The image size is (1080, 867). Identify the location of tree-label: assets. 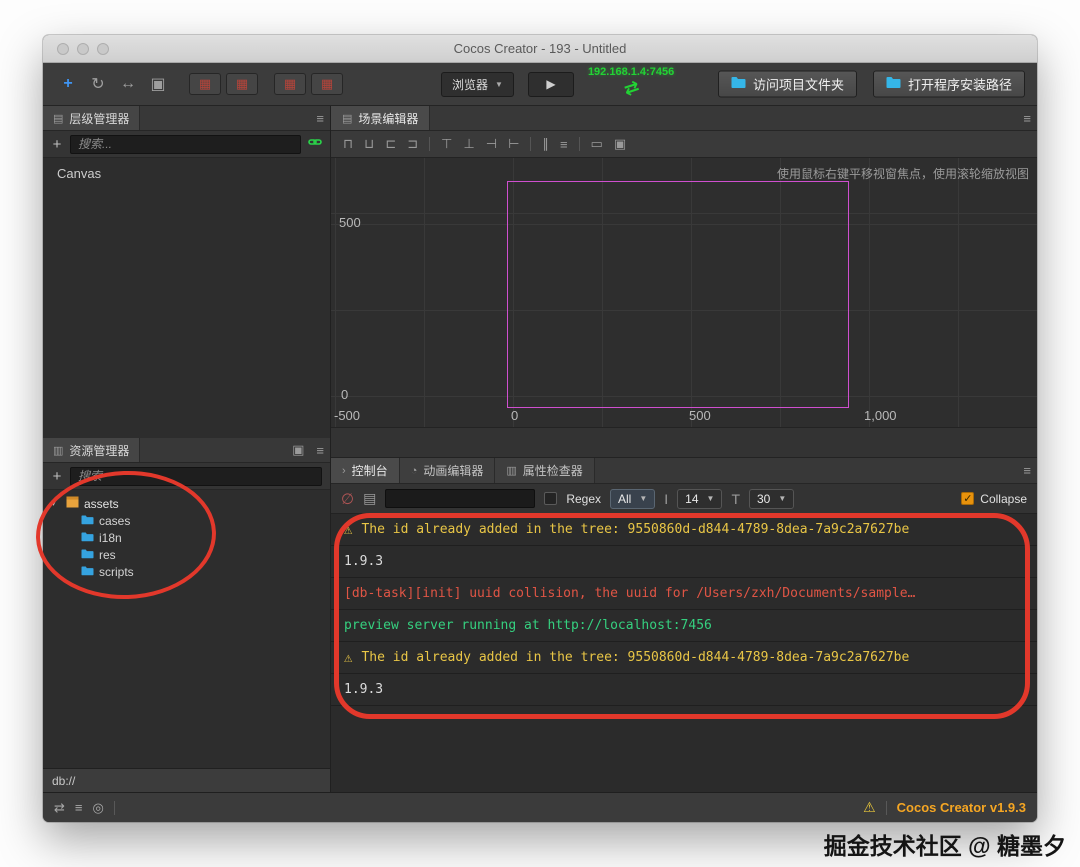
(101, 503).